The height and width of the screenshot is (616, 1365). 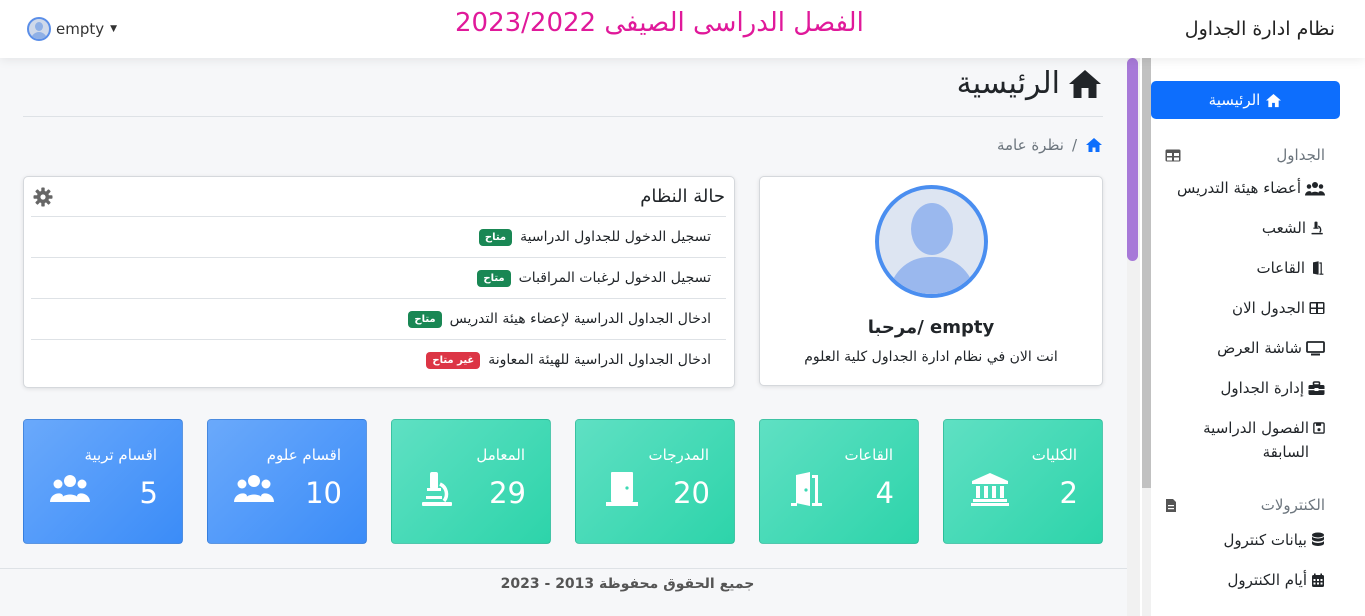 What do you see at coordinates (931, 241) in the screenshot?
I see `user-avatar-large-icon` at bounding box center [931, 241].